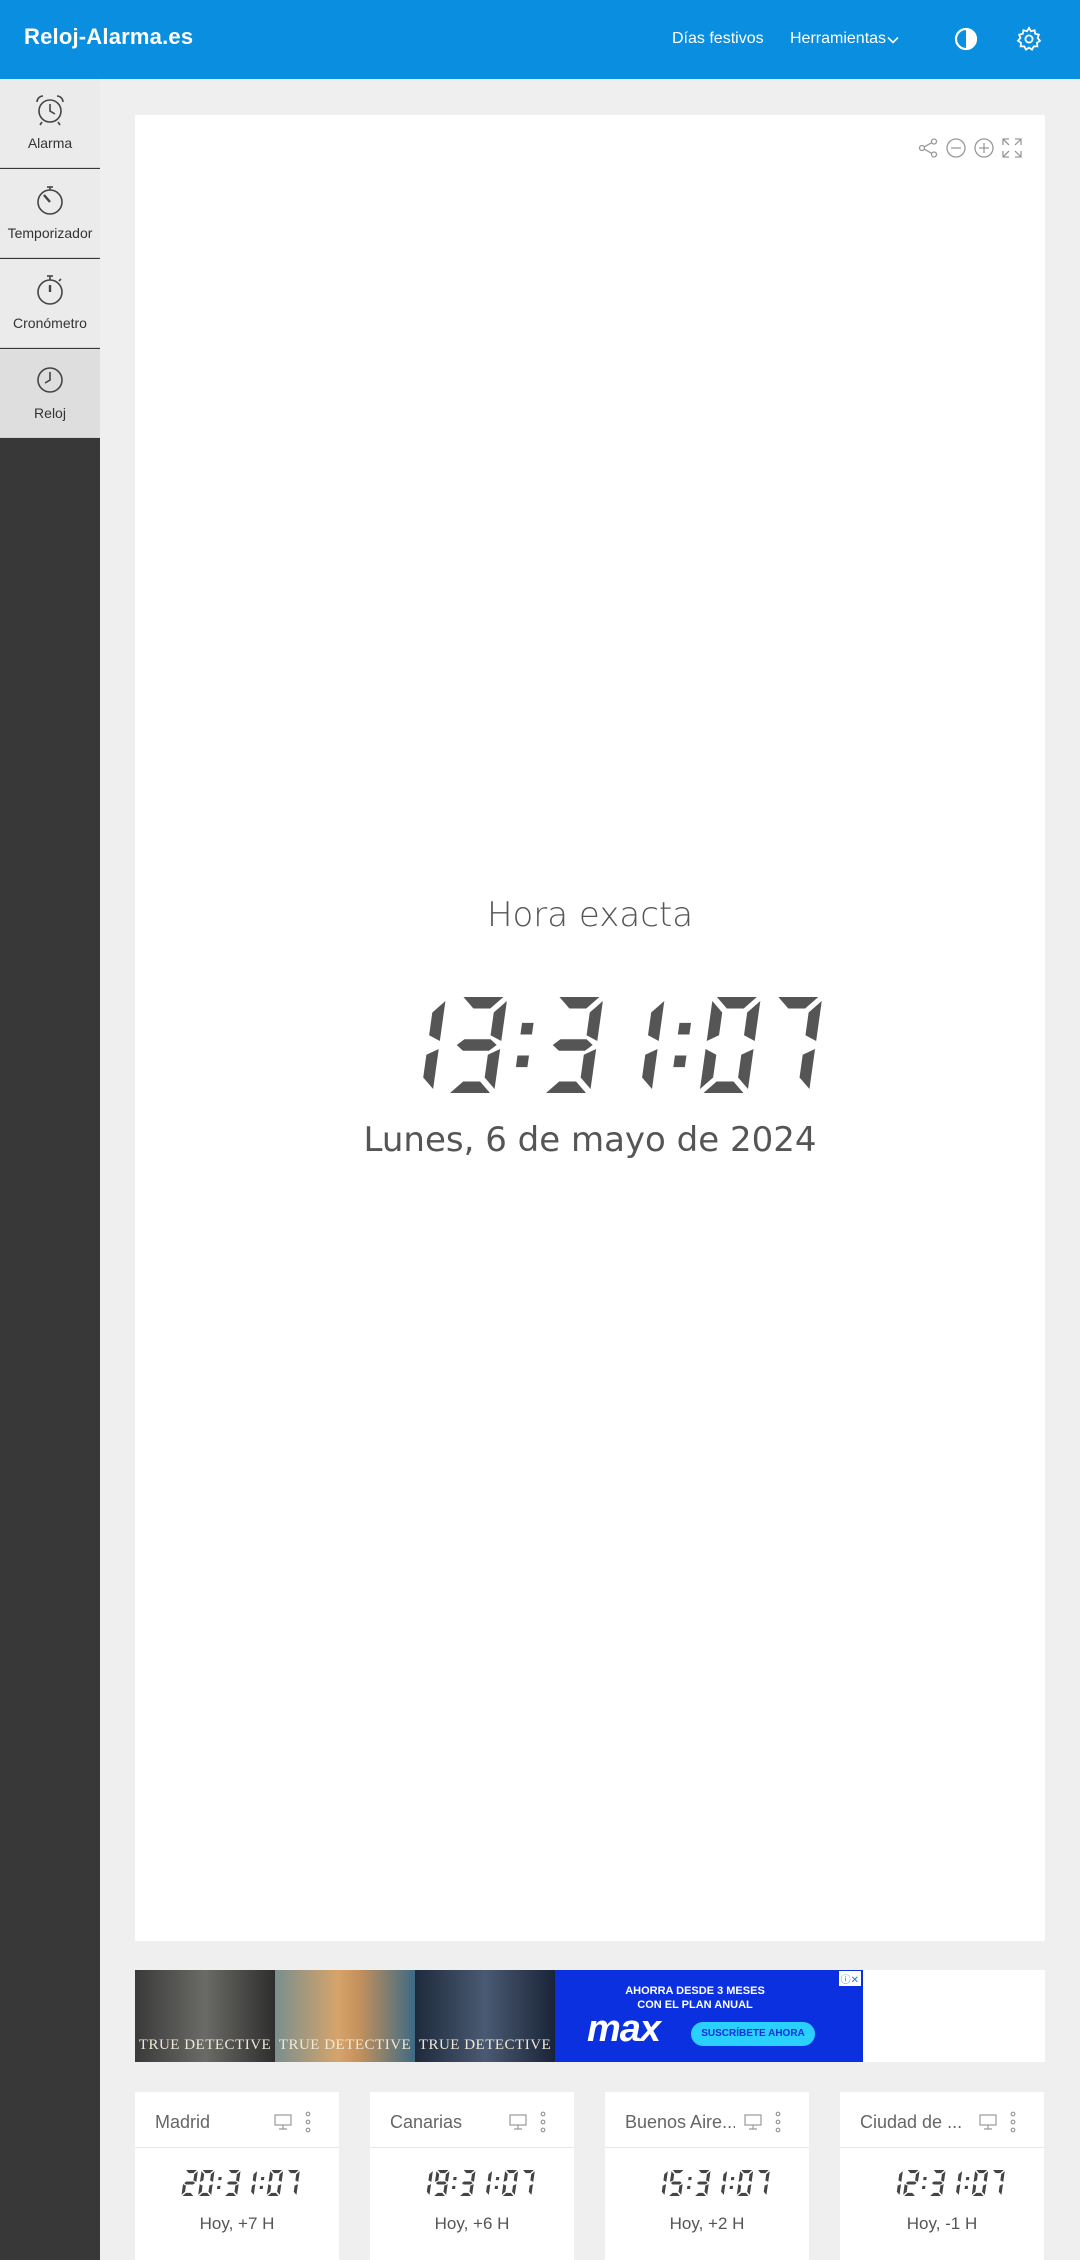  Describe the element at coordinates (237, 2176) in the screenshot. I see `city-card-madrid: Madrid Hoy, +7 H` at that location.